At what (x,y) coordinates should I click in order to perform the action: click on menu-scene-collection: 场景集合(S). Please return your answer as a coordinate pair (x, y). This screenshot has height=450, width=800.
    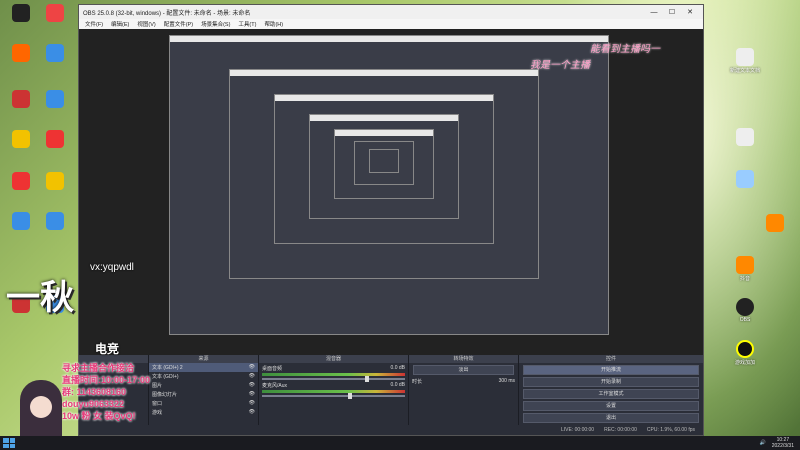
    Looking at the image, I should click on (215, 24).